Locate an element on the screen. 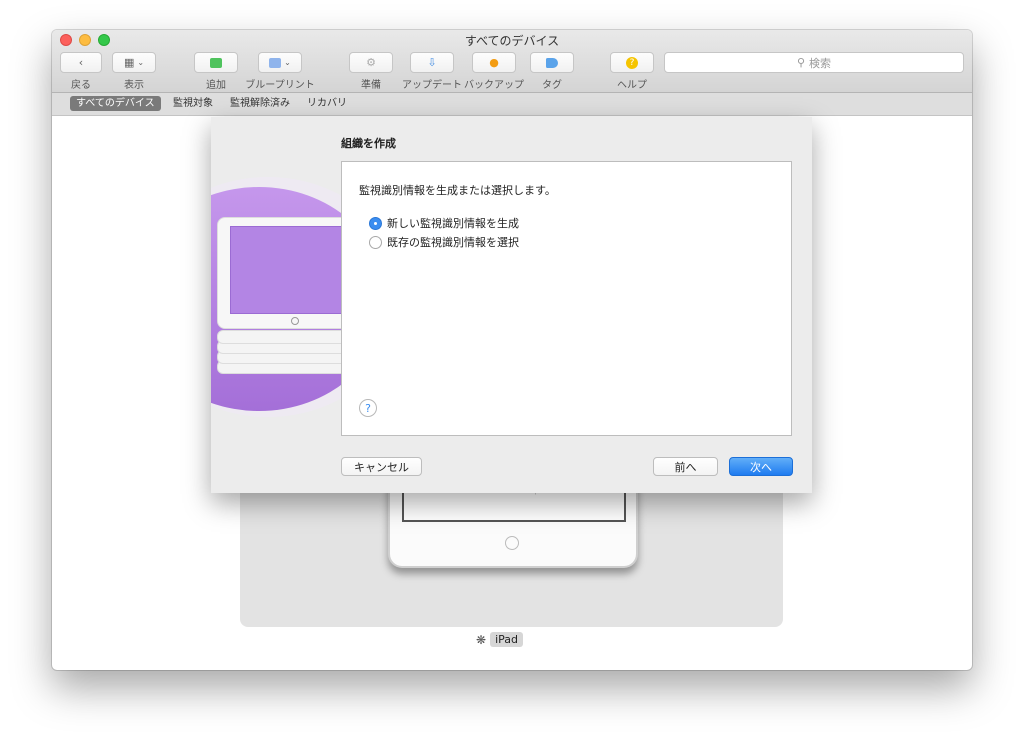  backup-icon: ● is located at coordinates (494, 62).